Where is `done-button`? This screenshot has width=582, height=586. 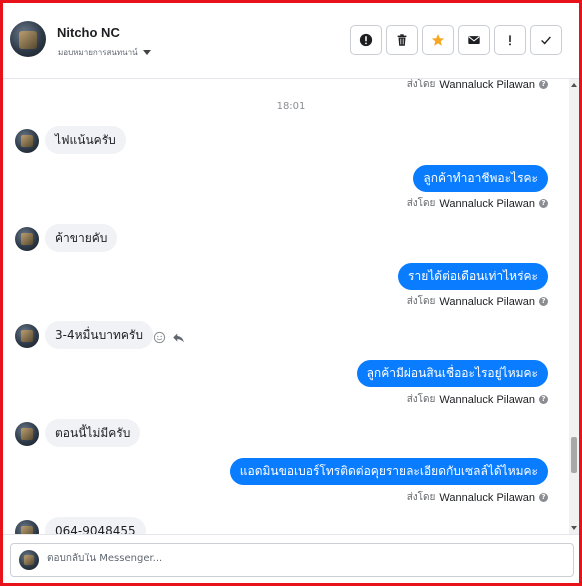
done-button is located at coordinates (546, 40).